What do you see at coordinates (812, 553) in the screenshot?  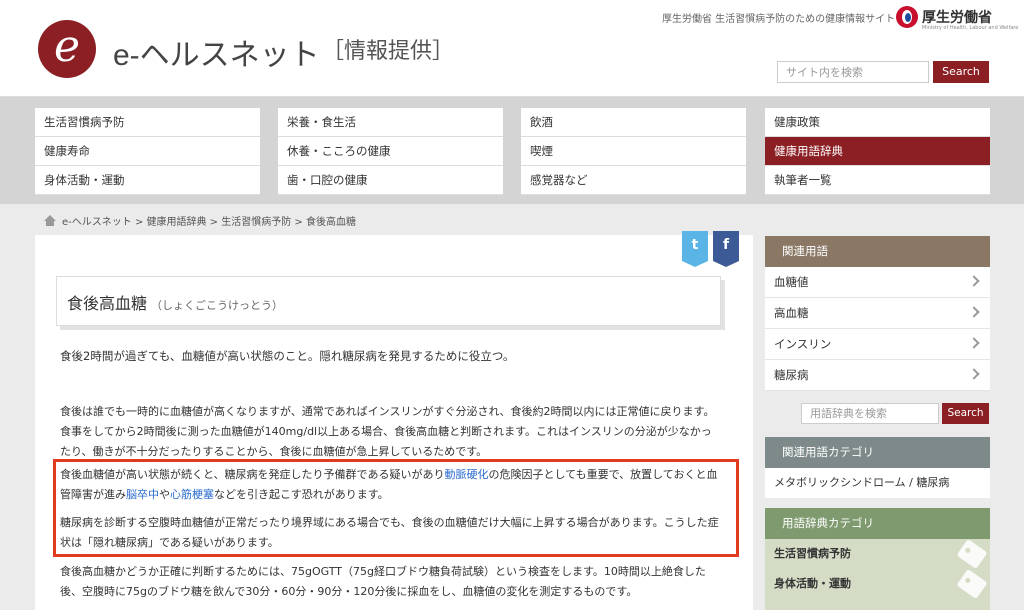 I see `dictionary-category-label: 生活習慣病予防` at bounding box center [812, 553].